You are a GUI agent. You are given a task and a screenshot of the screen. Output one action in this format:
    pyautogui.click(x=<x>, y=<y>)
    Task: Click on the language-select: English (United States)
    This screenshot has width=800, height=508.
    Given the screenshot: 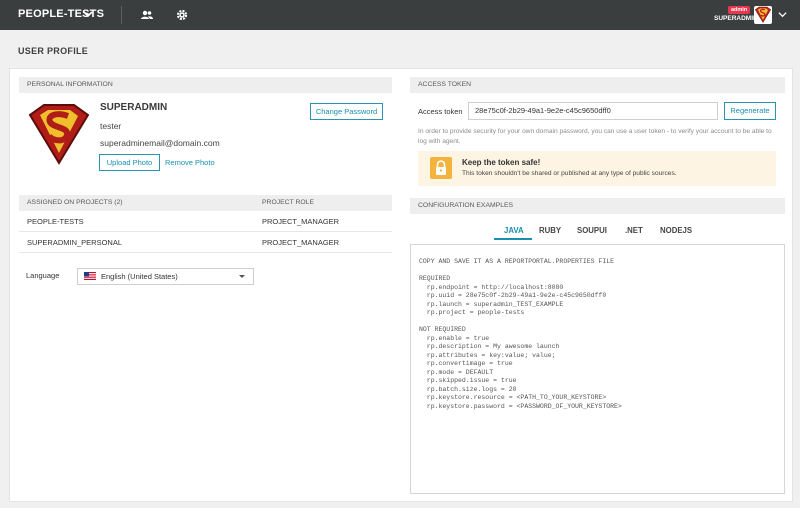 What is the action you would take?
    pyautogui.click(x=165, y=276)
    